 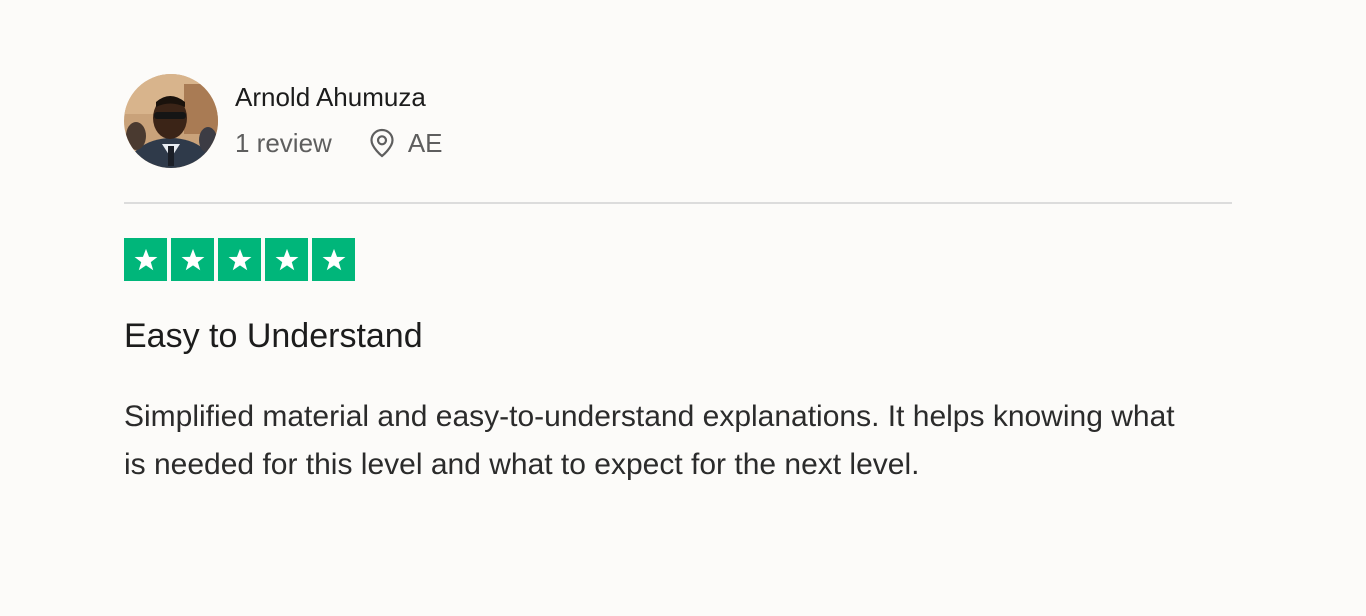 I want to click on location-code: AE, so click(x=425, y=143).